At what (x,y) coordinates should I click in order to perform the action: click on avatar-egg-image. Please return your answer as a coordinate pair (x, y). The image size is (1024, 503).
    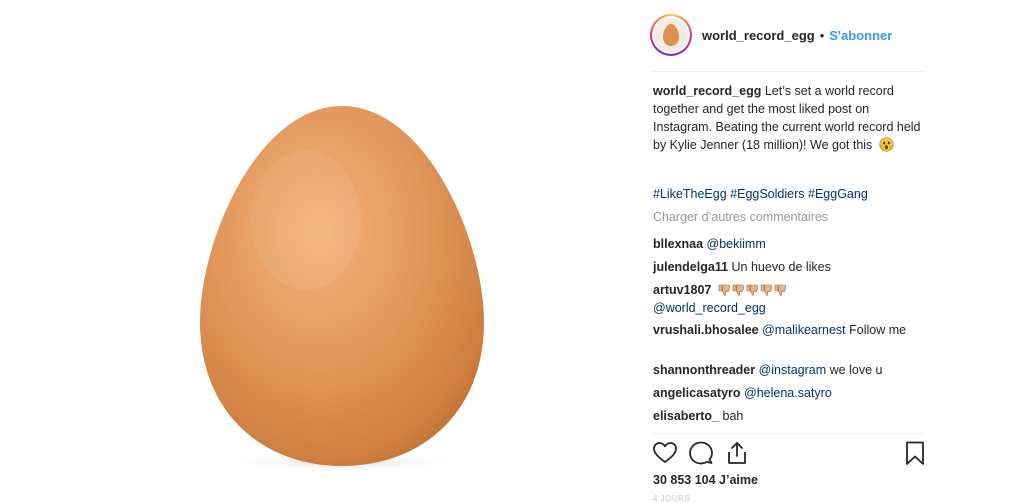
    Looking at the image, I should click on (671, 35).